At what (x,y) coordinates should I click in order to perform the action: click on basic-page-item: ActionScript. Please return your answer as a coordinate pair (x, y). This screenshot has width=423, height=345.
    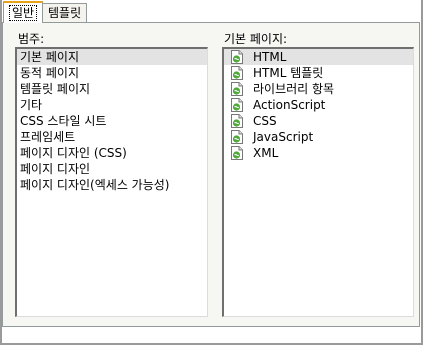
    Looking at the image, I should click on (318, 105).